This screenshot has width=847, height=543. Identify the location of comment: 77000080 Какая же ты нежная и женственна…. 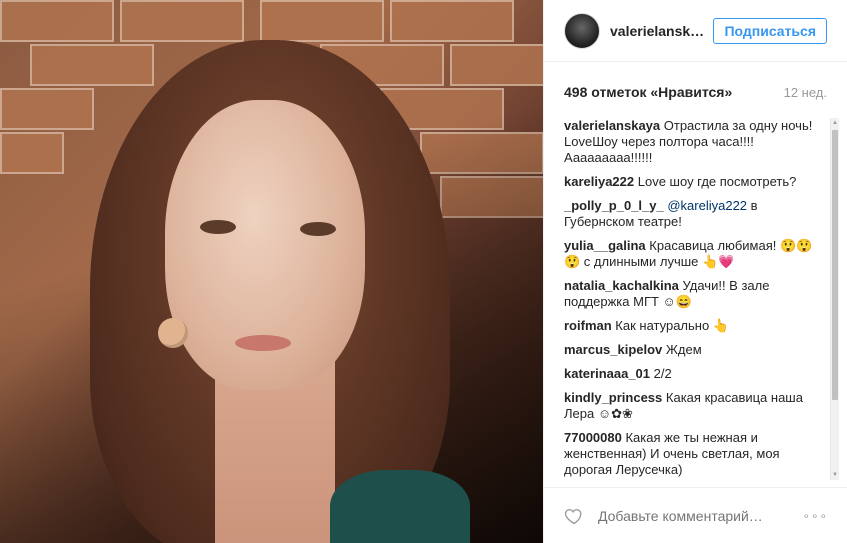
(695, 454).